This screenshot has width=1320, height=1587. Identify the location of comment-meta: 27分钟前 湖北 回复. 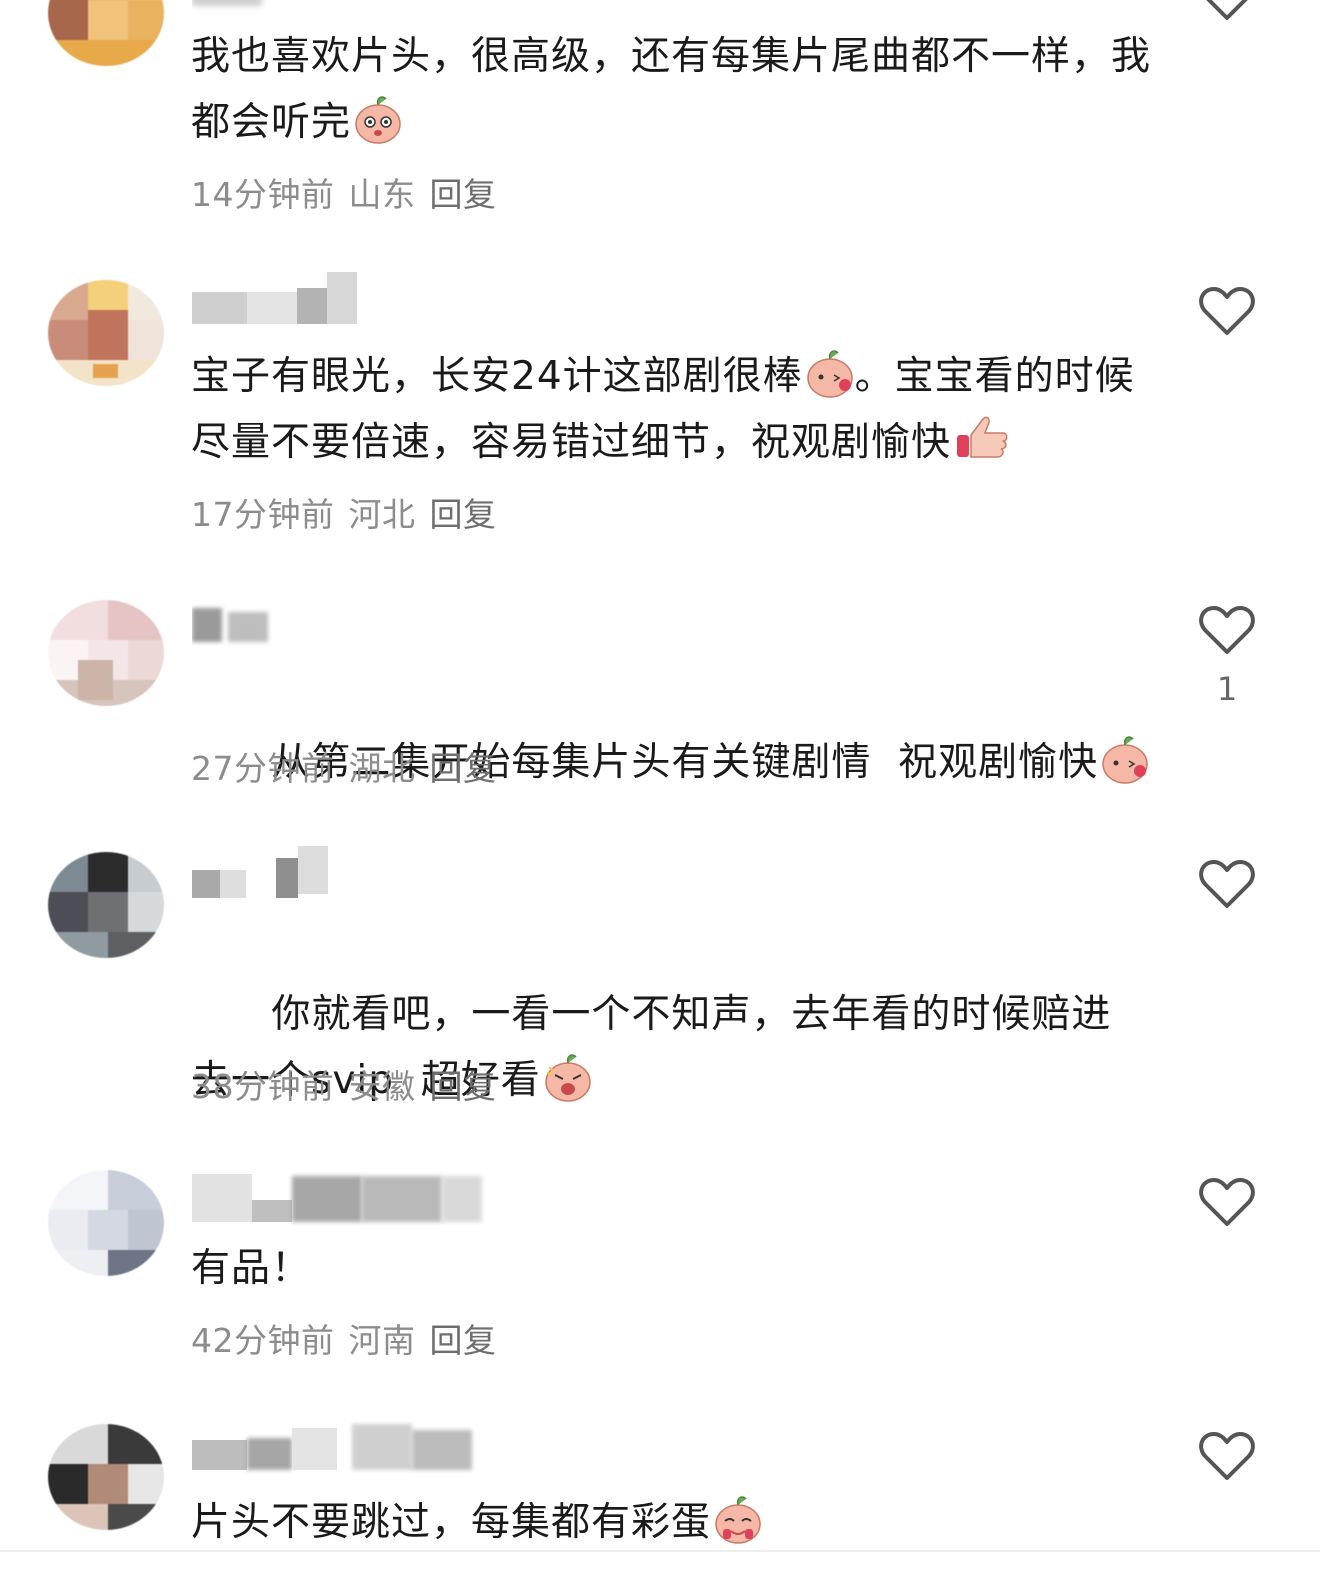
(351, 766).